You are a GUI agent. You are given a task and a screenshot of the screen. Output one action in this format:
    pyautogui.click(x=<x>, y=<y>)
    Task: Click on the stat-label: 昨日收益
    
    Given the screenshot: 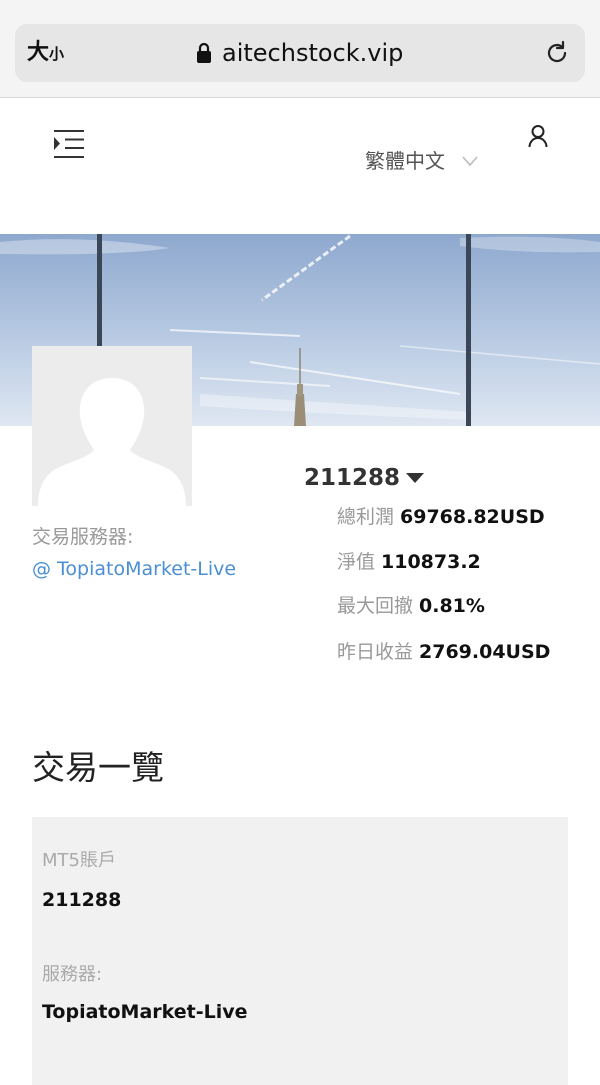 What is the action you would take?
    pyautogui.click(x=375, y=652)
    